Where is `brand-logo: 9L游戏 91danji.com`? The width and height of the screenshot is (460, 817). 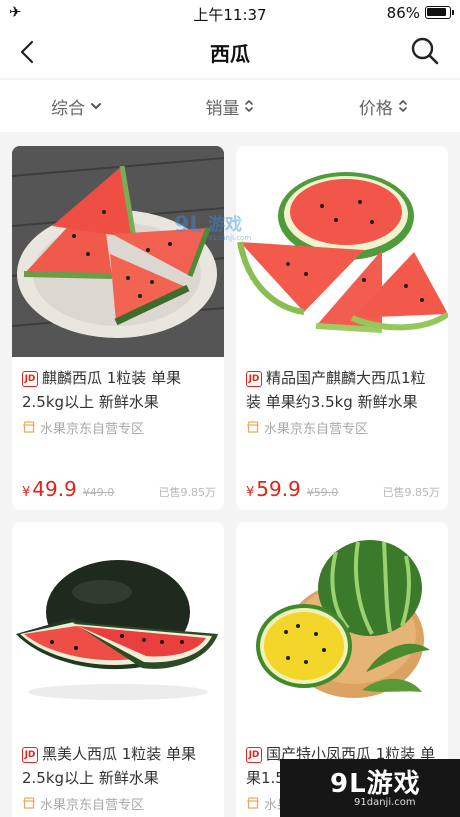 brand-logo: 9L游戏 91danji.com is located at coordinates (370, 788).